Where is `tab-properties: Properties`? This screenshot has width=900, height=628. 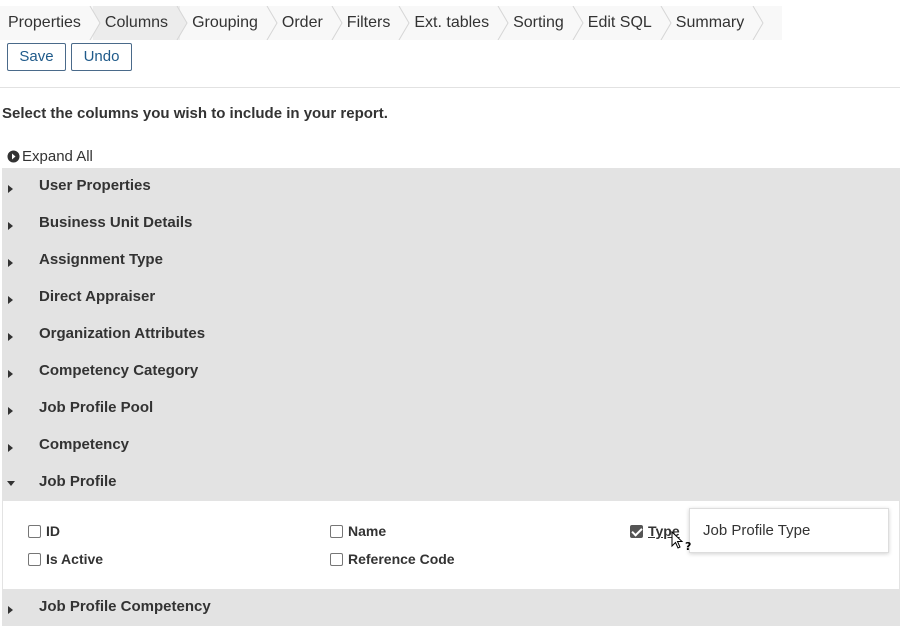
tab-properties: Properties is located at coordinates (50, 23).